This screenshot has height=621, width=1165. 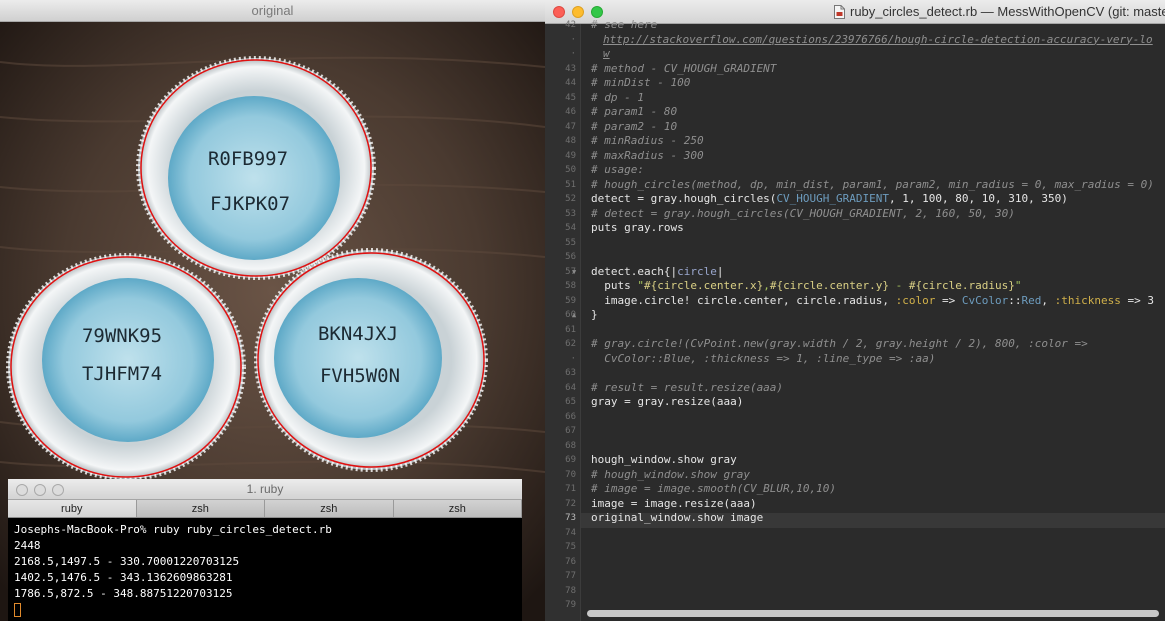 I want to click on line-number: 78, so click(x=570, y=590).